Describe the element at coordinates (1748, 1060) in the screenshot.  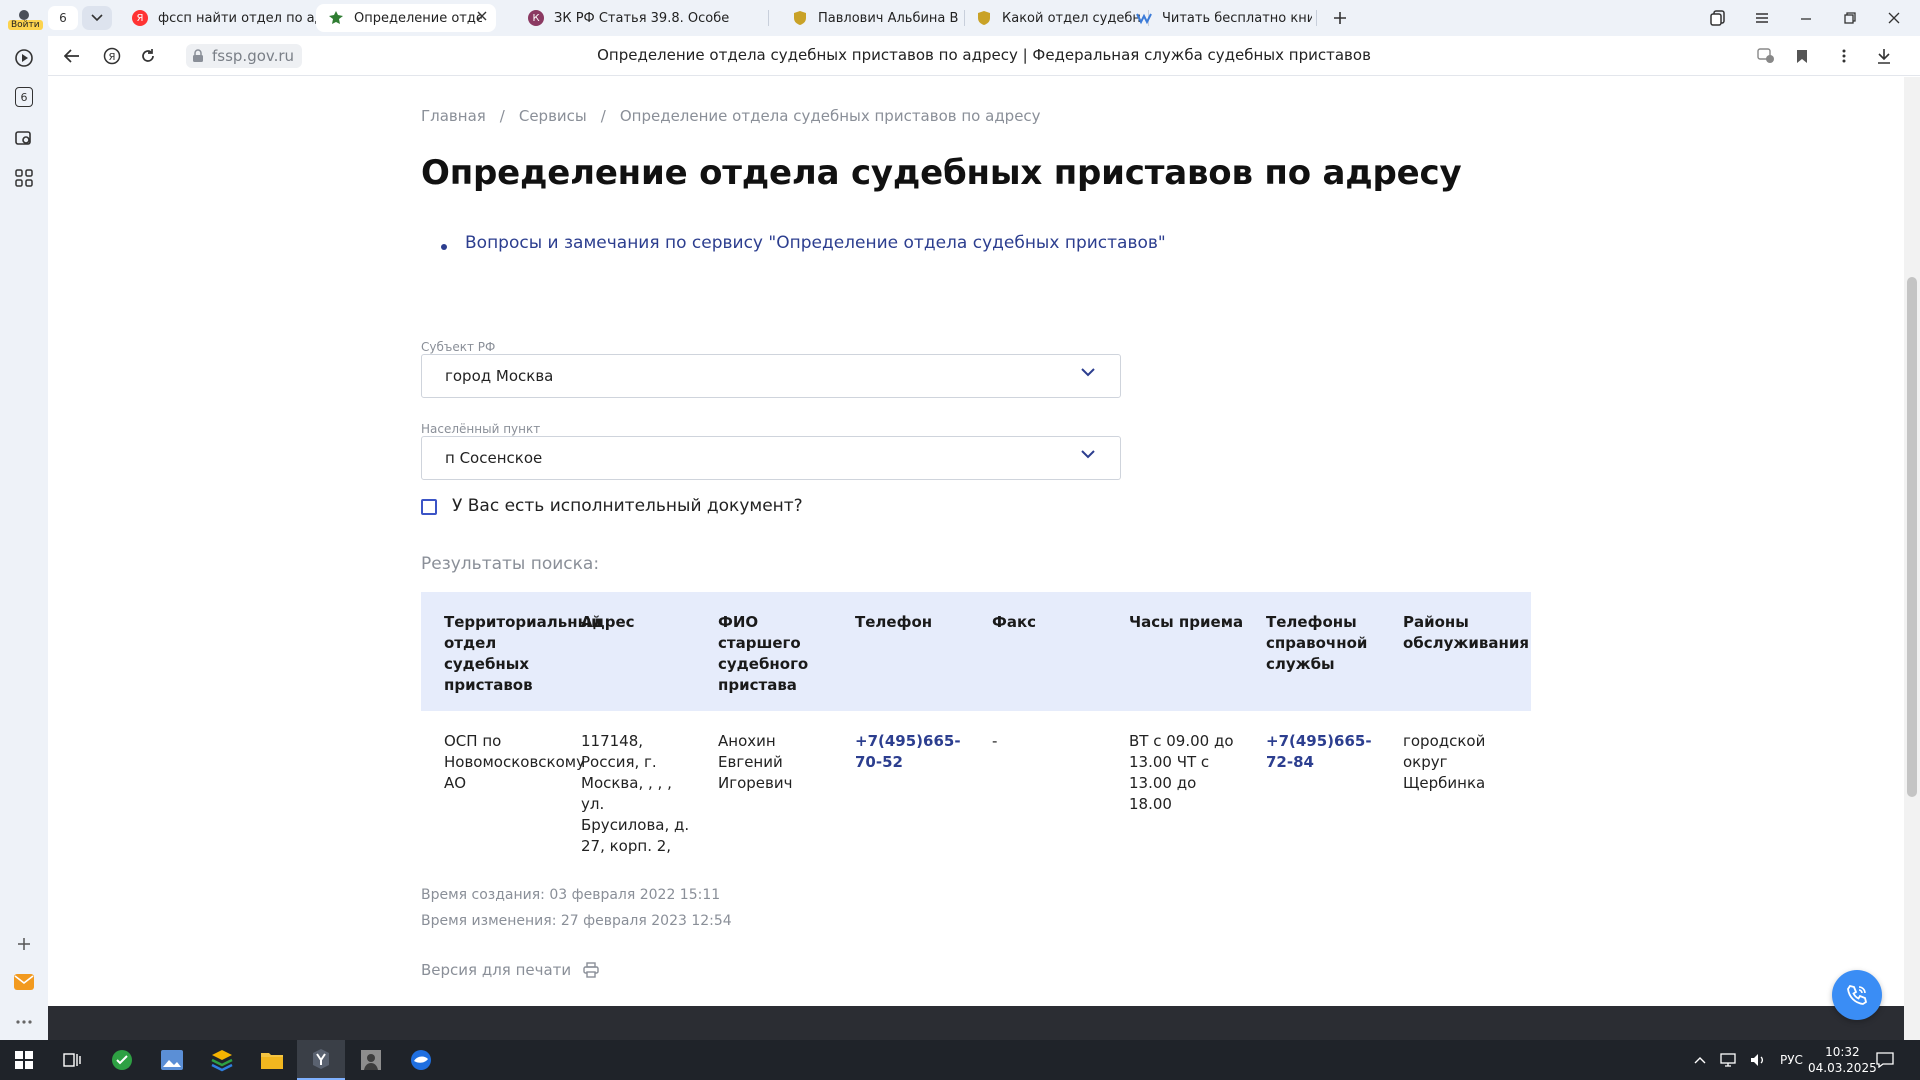
I see `system-tray: РУС` at that location.